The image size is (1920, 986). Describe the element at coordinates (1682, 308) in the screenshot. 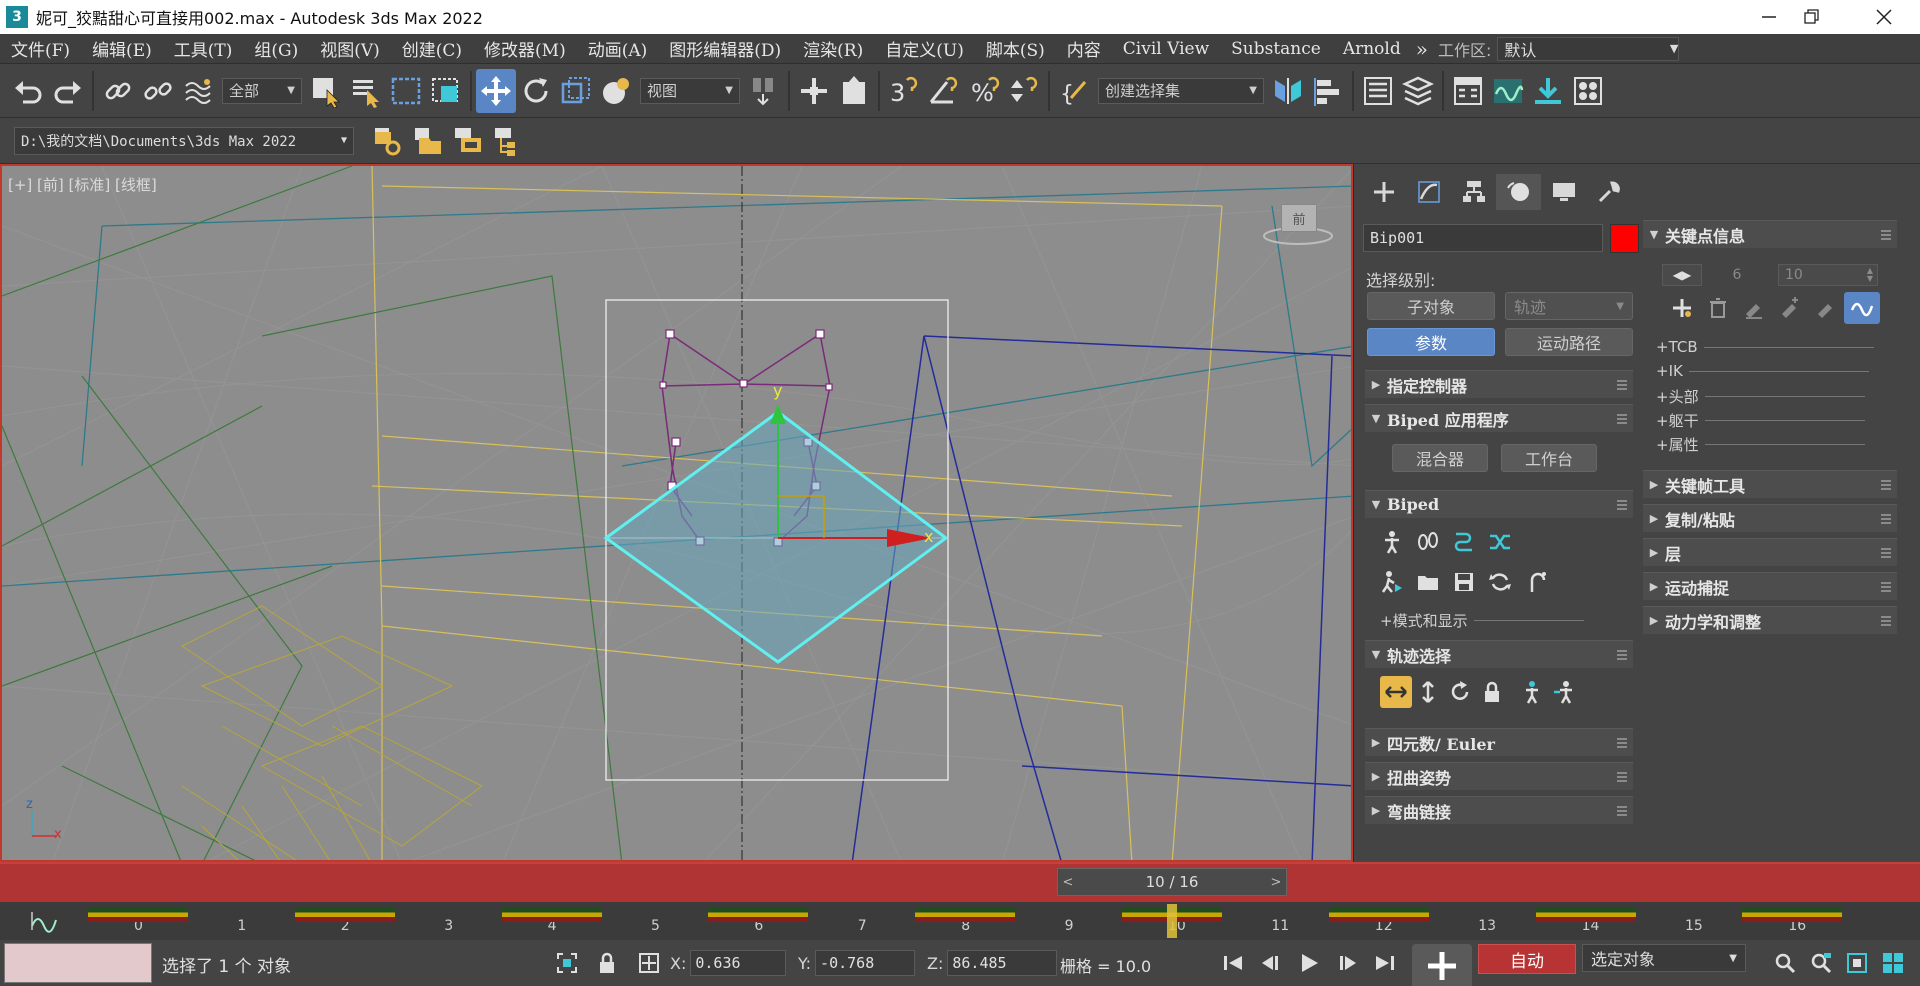

I see `set-key-button` at that location.